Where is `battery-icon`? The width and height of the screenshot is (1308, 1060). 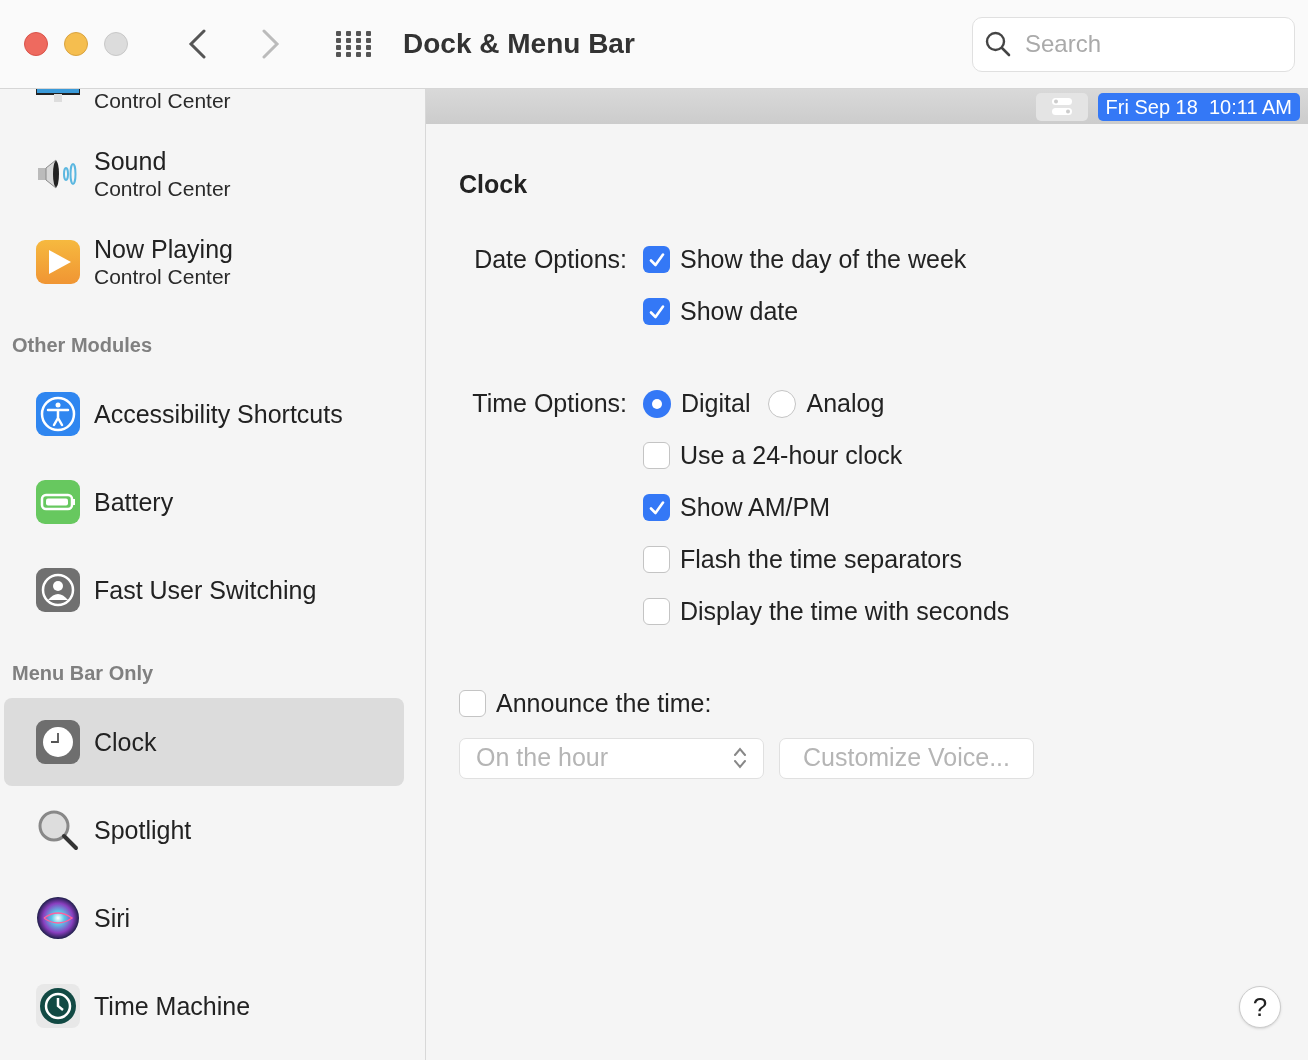
battery-icon is located at coordinates (58, 502).